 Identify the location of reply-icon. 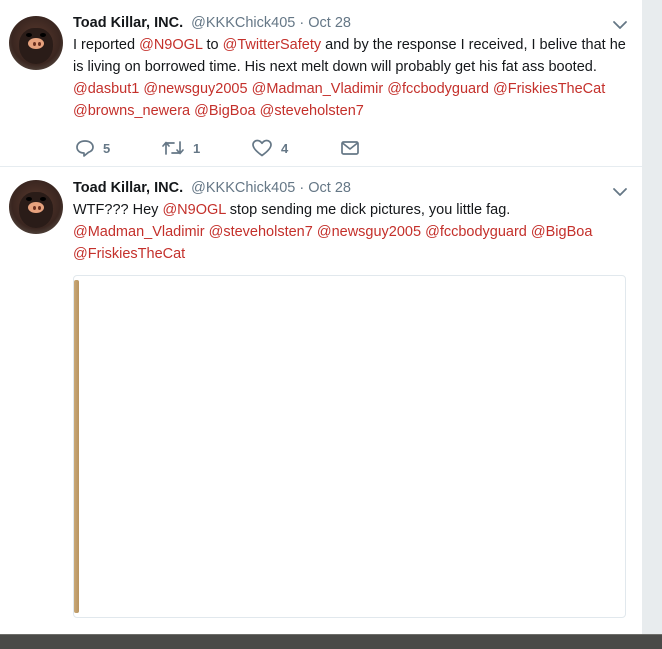
(85, 148).